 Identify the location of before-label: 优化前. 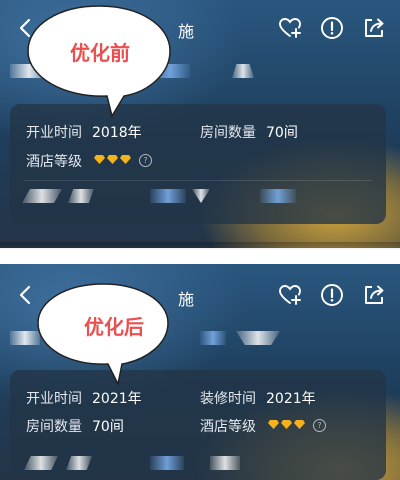
(100, 53).